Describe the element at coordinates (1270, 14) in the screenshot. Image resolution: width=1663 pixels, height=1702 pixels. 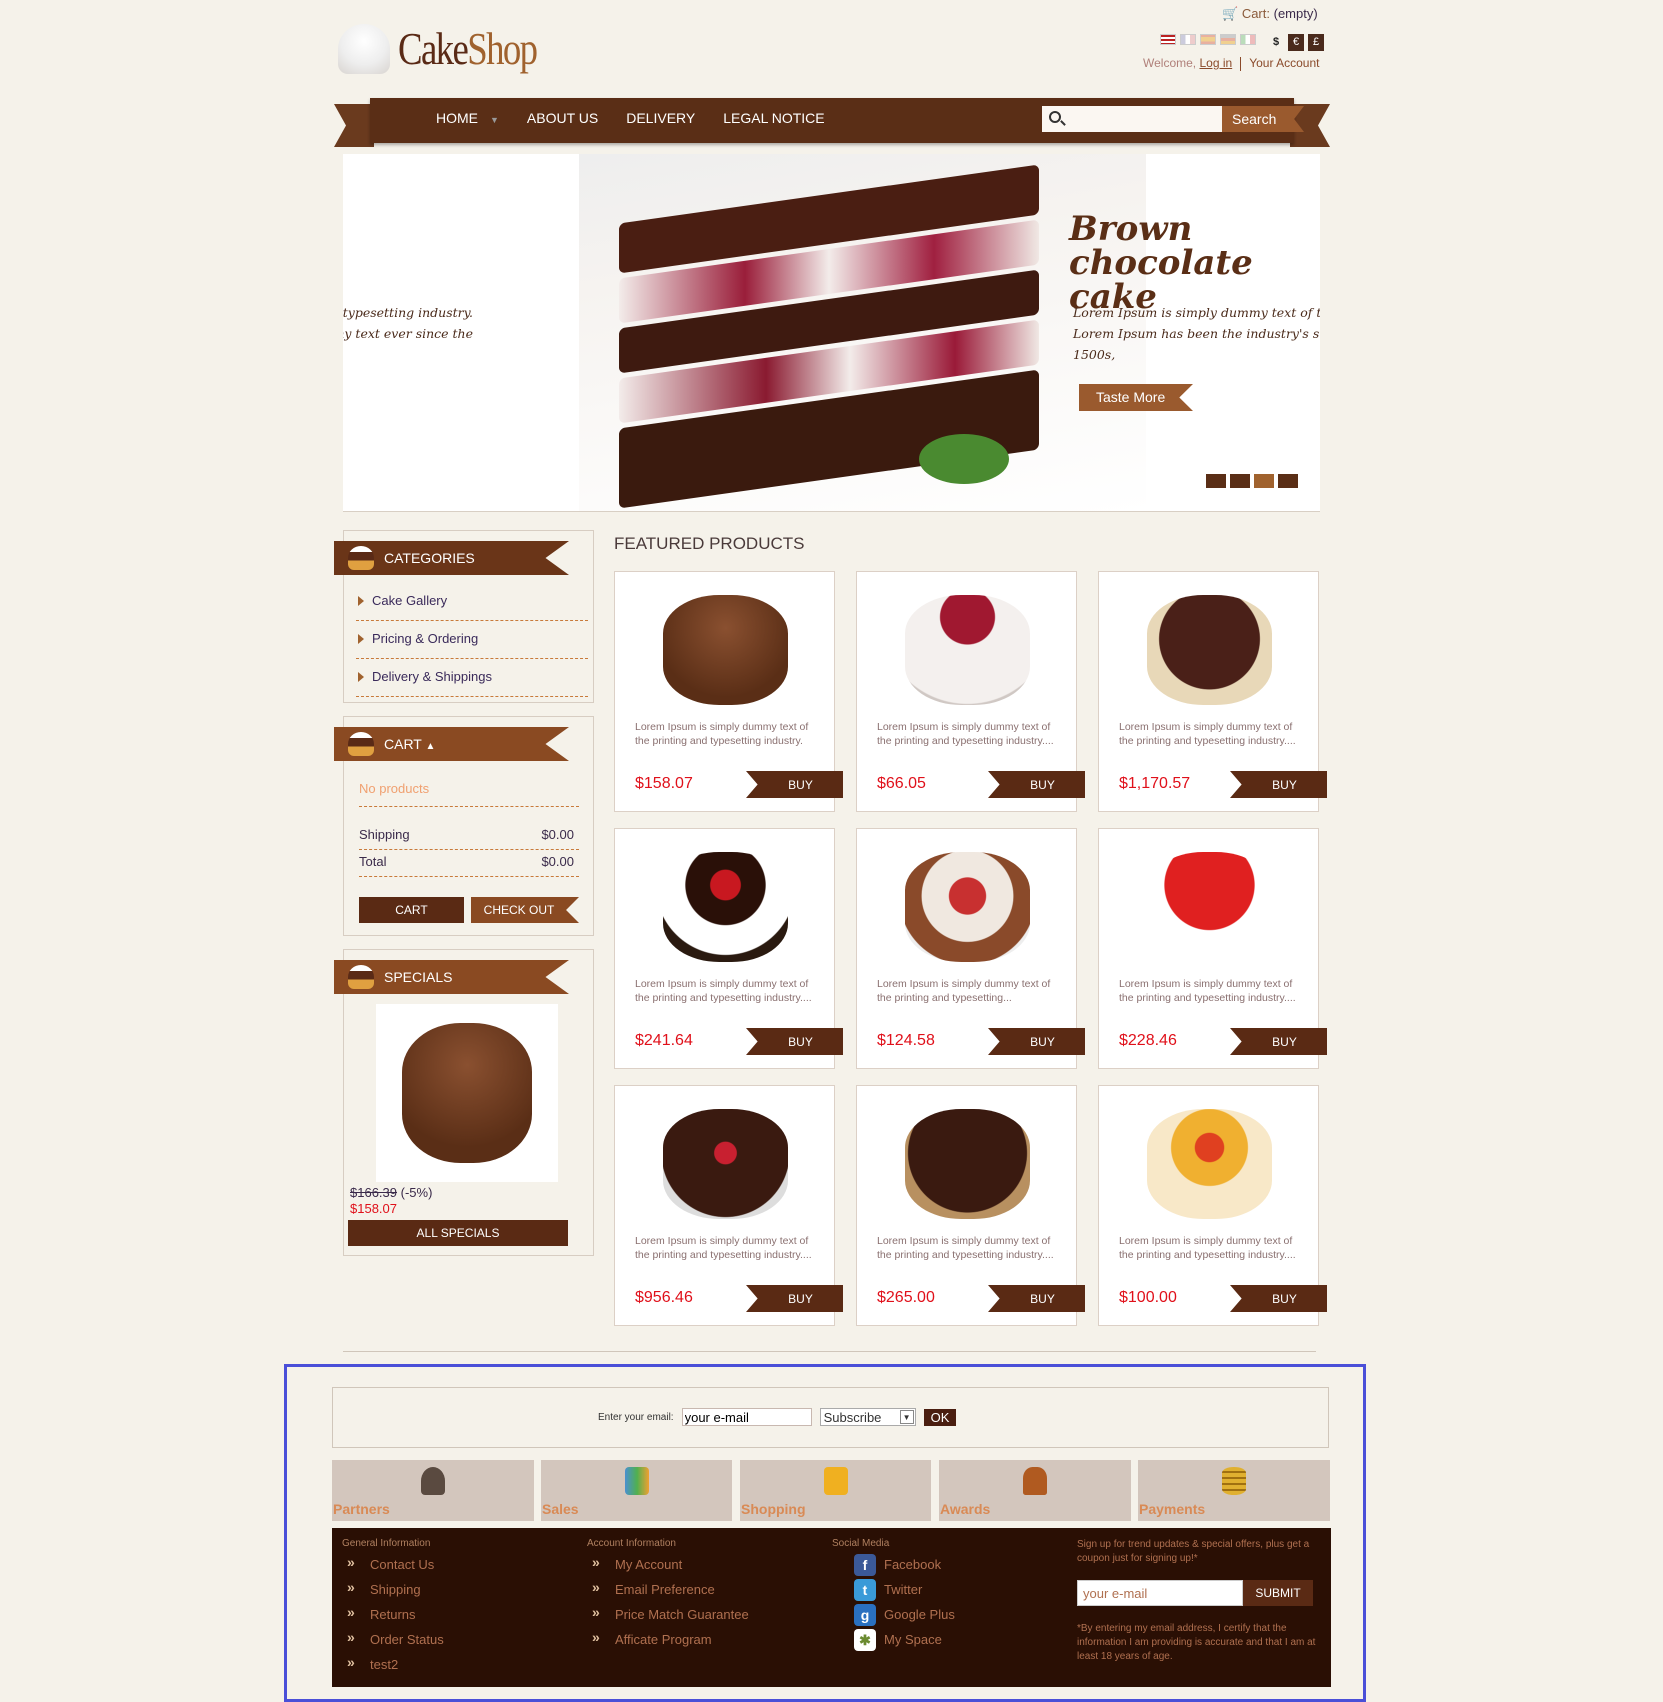
I see `header-cart-link: 🛒 Cart: (empty)` at that location.